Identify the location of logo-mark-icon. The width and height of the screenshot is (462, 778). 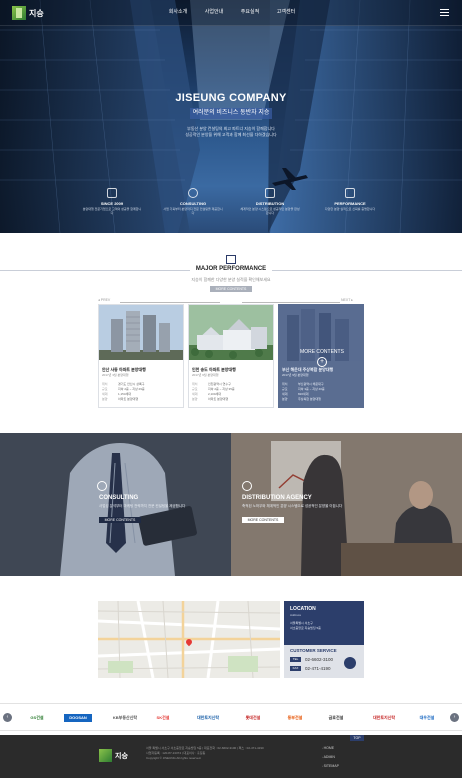
(19, 13).